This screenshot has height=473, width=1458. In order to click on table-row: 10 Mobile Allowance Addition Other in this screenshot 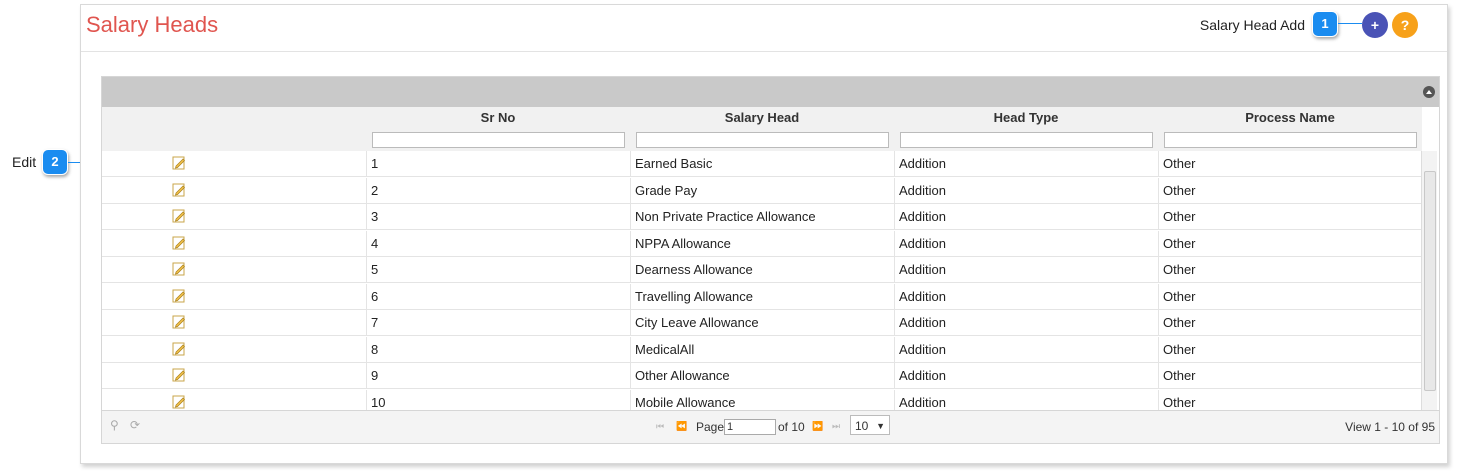, I will do `click(762, 400)`.